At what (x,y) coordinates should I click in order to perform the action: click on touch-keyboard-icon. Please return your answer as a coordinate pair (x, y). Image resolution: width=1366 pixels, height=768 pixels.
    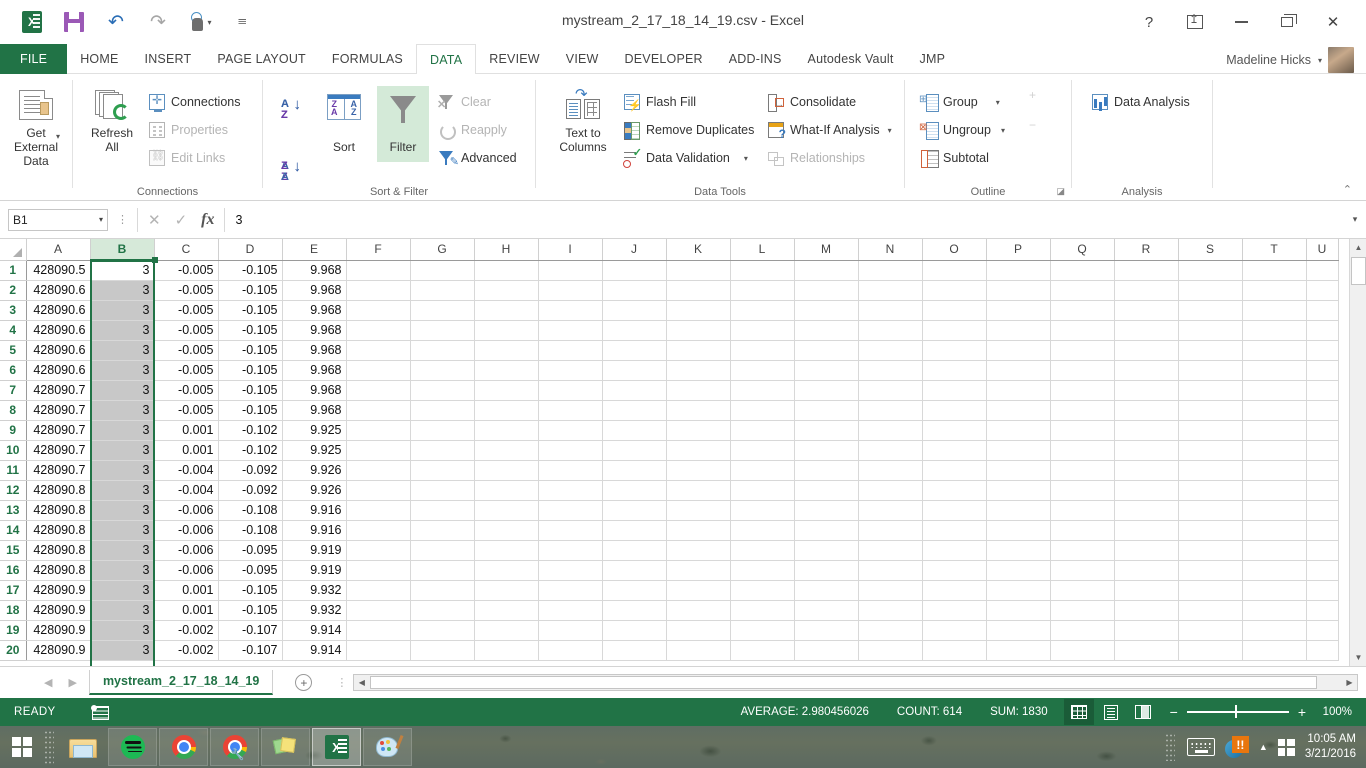
    Looking at the image, I should click on (1200, 747).